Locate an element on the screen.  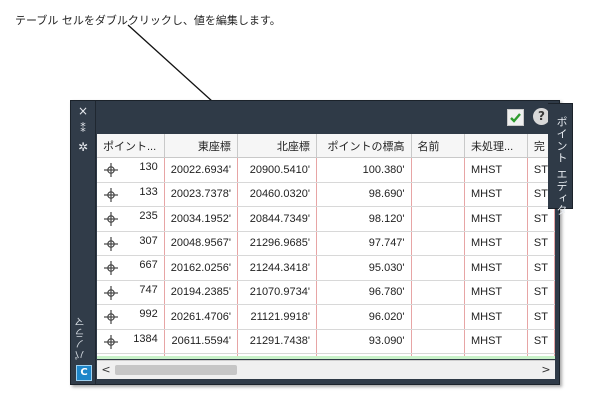
scroll-left-icon: < is located at coordinates (106, 370).